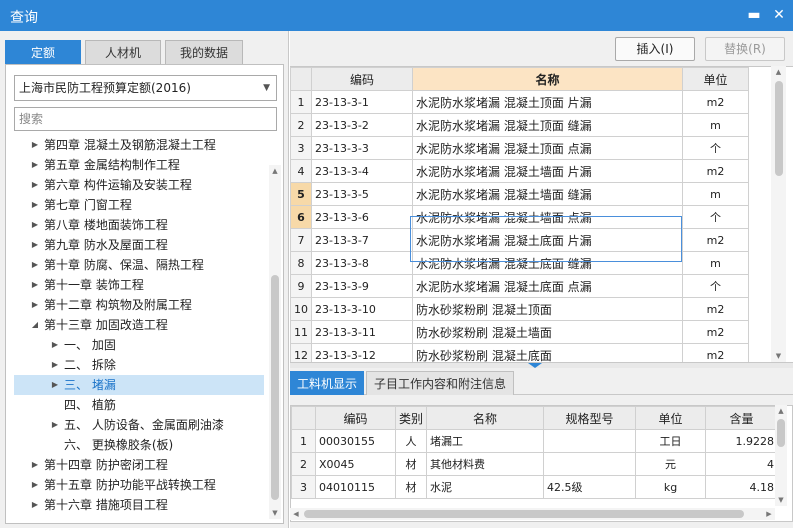  I want to click on table-row: 5 23-13-3-5 水泥防水浆堵漏 混凝土墙面 缝漏 m, so click(519, 194).